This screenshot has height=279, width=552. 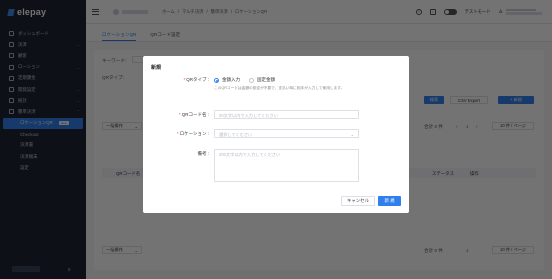 I want to click on qr-name-input: 20文字以内で入力してください, so click(x=286, y=114).